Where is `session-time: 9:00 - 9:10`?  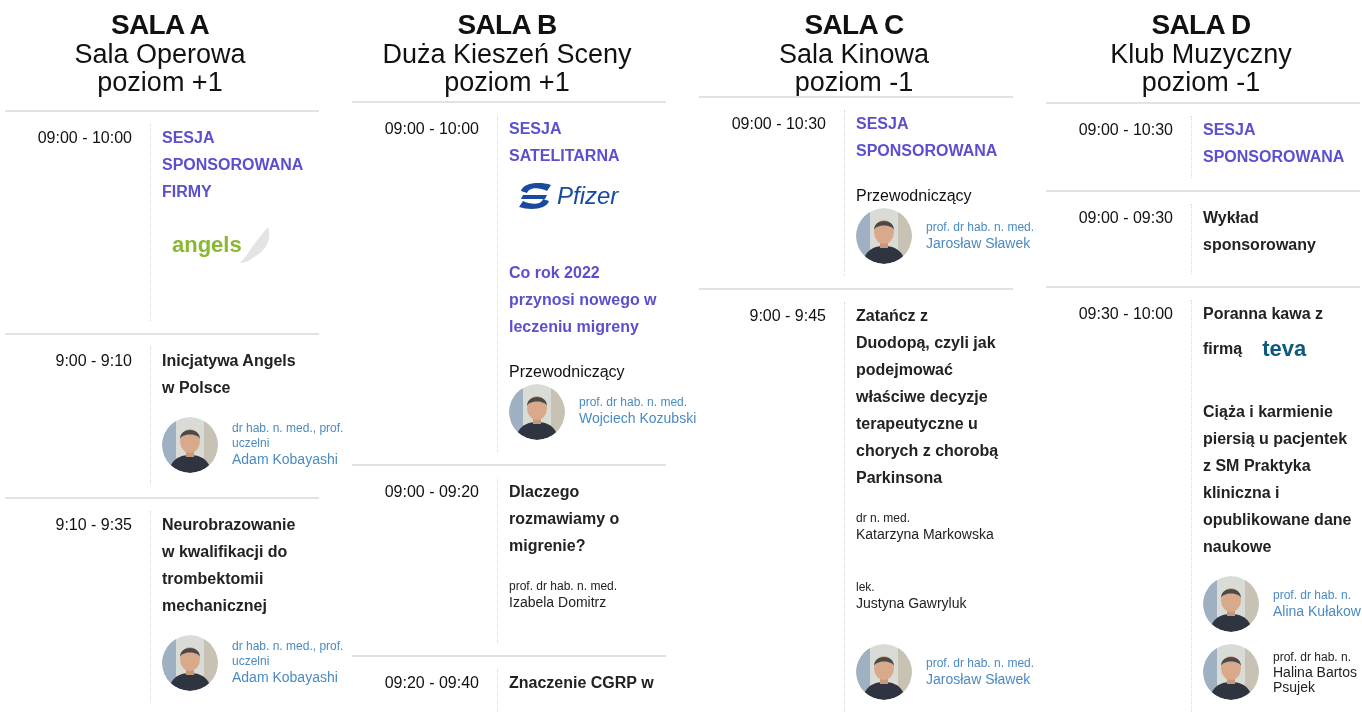
session-time: 9:00 - 9:10 is located at coordinates (93, 360).